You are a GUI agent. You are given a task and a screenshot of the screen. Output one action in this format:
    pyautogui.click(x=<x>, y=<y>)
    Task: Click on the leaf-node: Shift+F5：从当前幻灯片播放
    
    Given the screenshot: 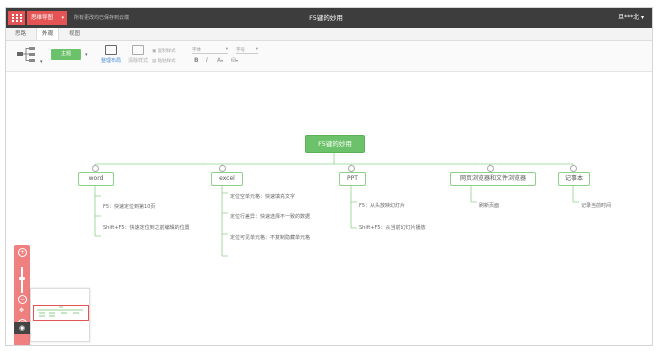 What is the action you would take?
    pyautogui.click(x=392, y=227)
    